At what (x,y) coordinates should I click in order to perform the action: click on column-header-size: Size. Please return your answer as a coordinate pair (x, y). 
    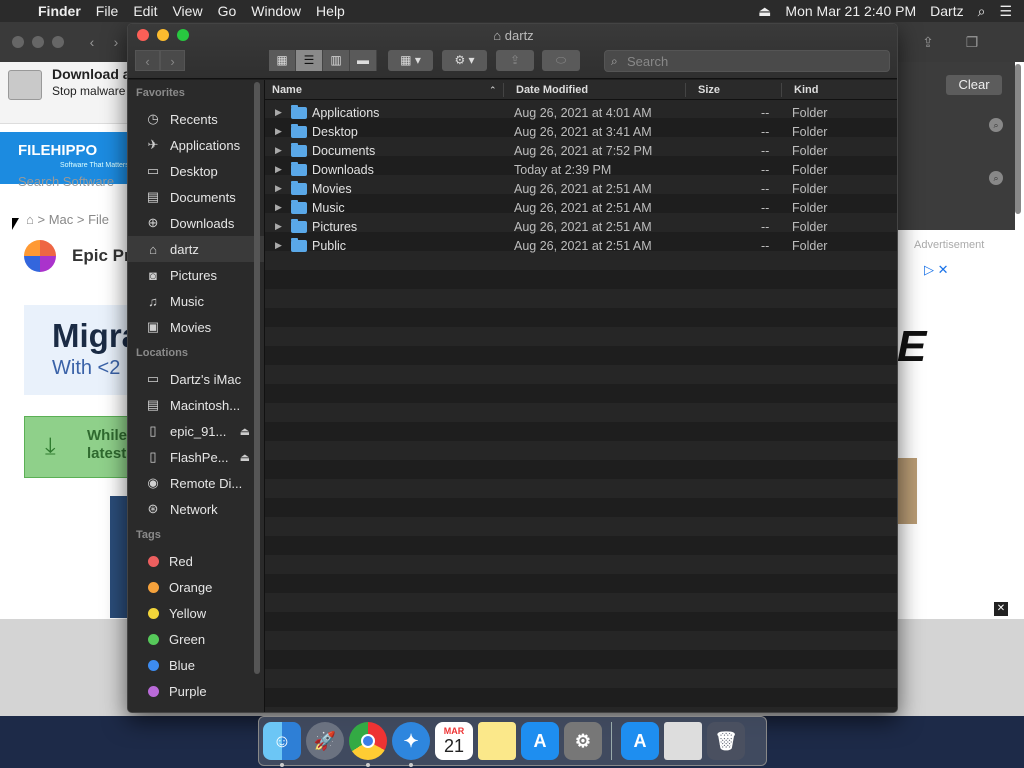
    Looking at the image, I should click on (709, 90).